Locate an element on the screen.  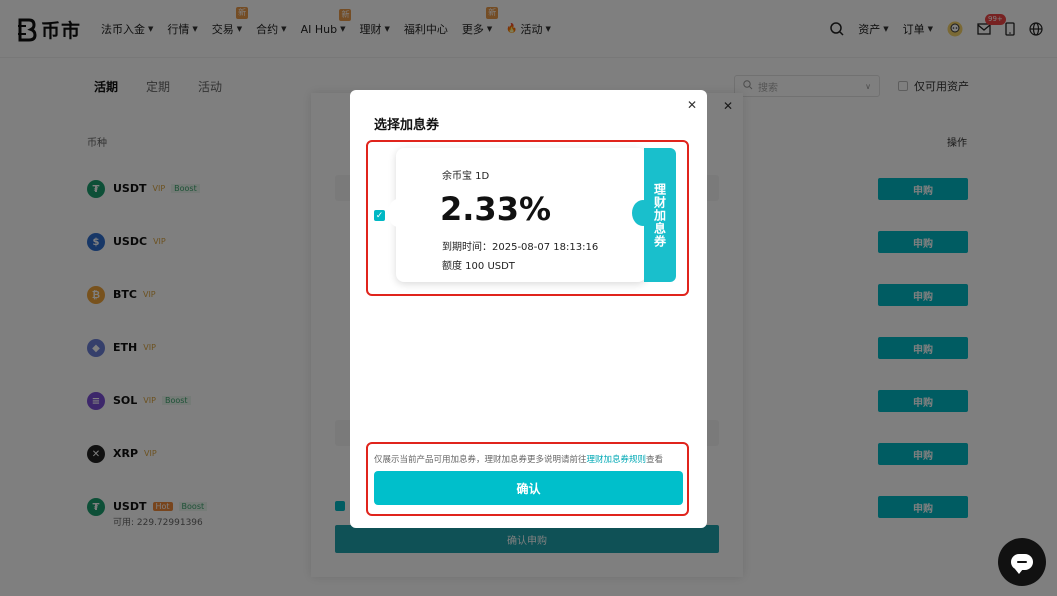
coupon-amount: 额度 100 USDT is located at coordinates (478, 266).